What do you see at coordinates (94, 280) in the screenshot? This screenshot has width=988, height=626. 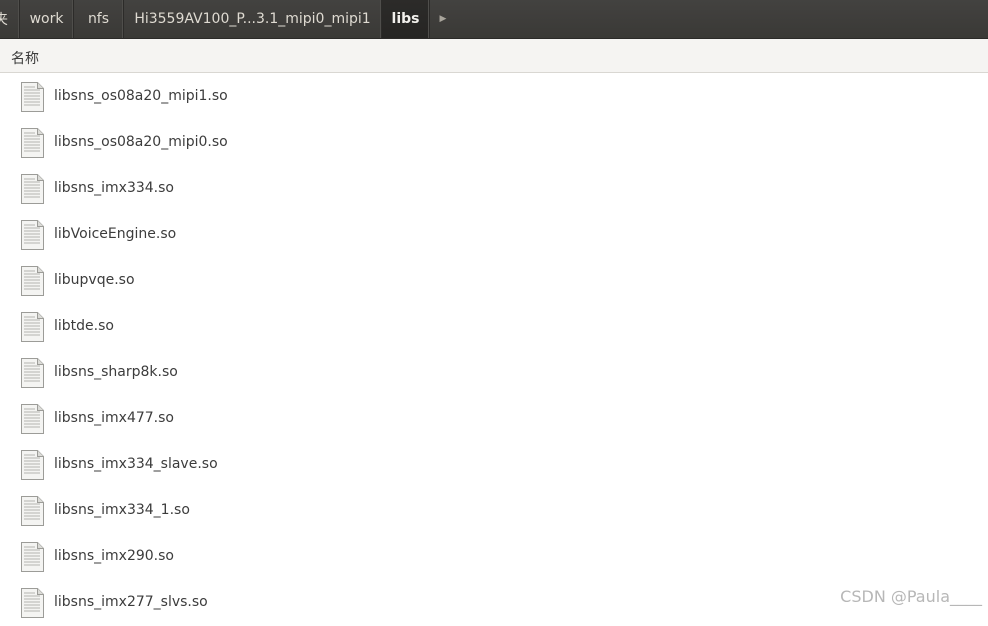 I see `file-name: libupvqe.so` at bounding box center [94, 280].